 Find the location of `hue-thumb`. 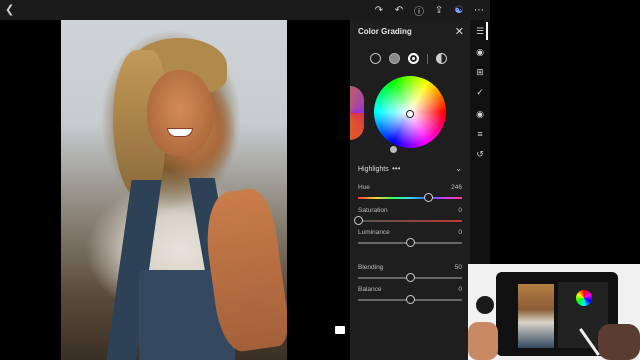

hue-thumb is located at coordinates (429, 197).